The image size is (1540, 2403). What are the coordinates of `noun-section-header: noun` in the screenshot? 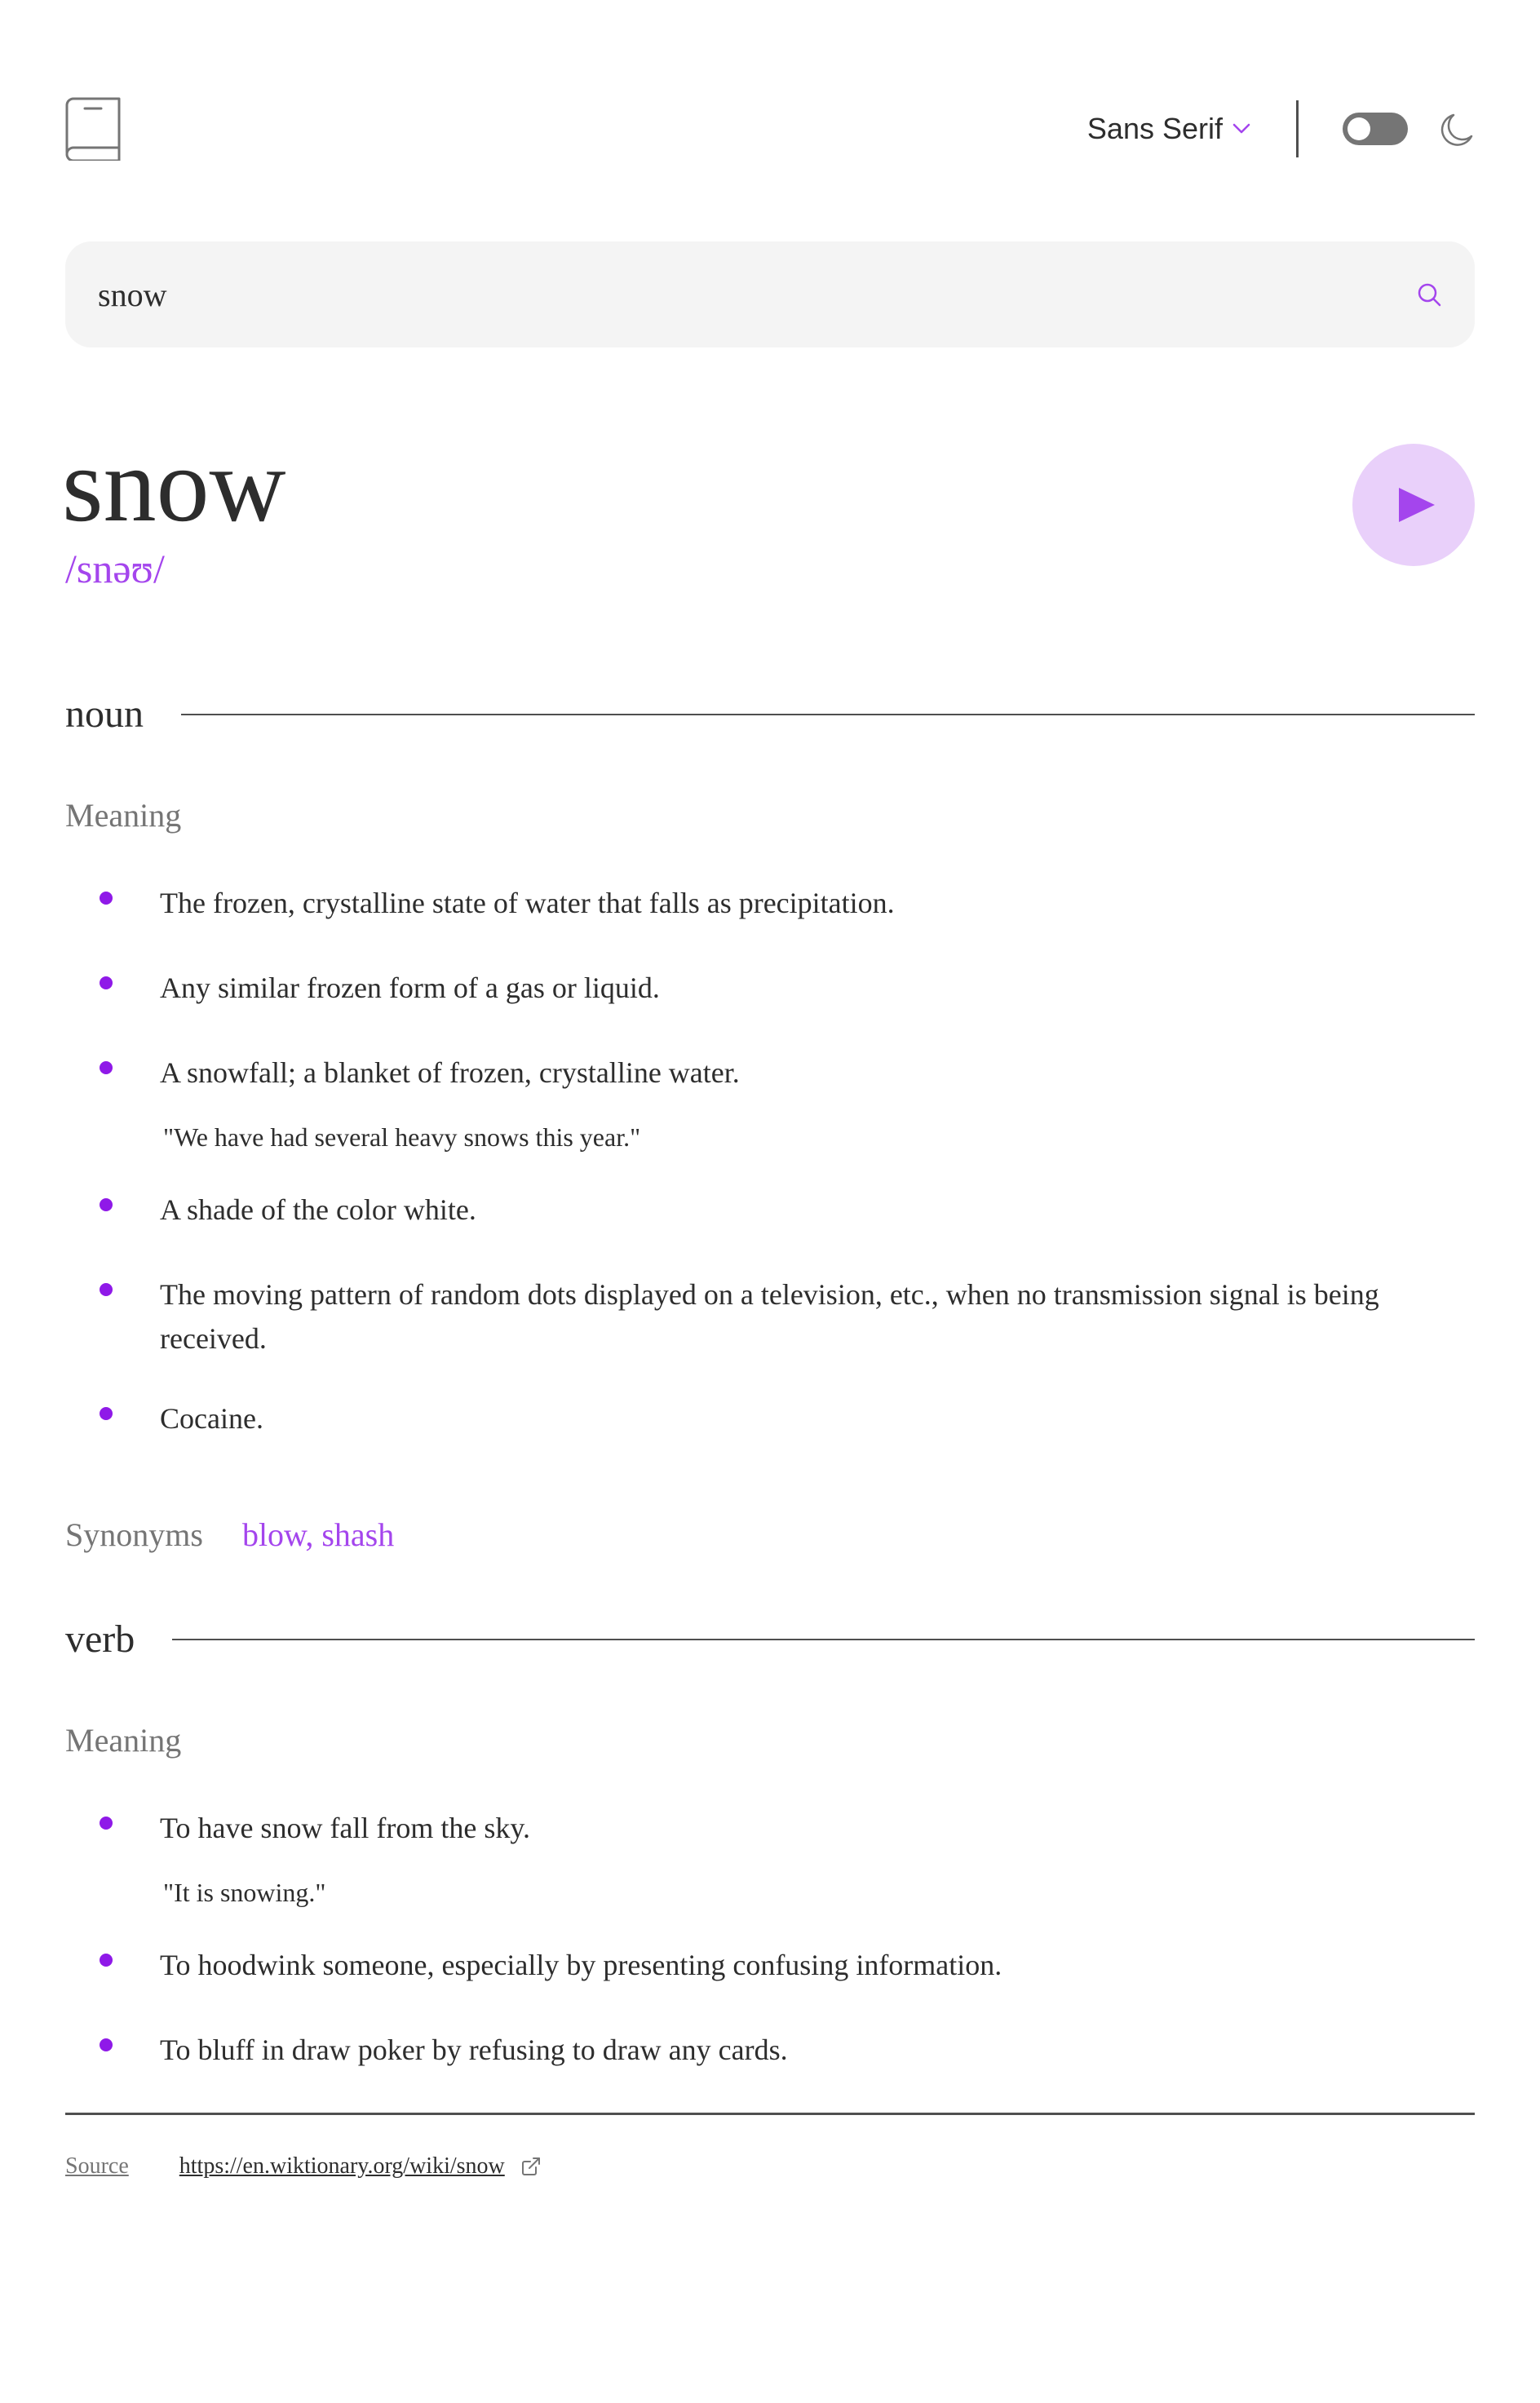 It's located at (770, 715).